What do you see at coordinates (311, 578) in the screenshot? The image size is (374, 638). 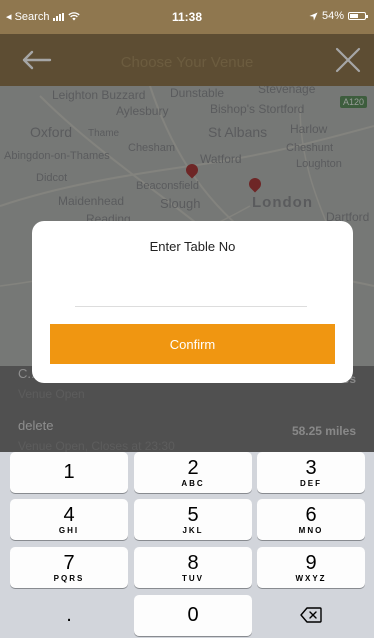 I see `key-letters: WXYZ` at bounding box center [311, 578].